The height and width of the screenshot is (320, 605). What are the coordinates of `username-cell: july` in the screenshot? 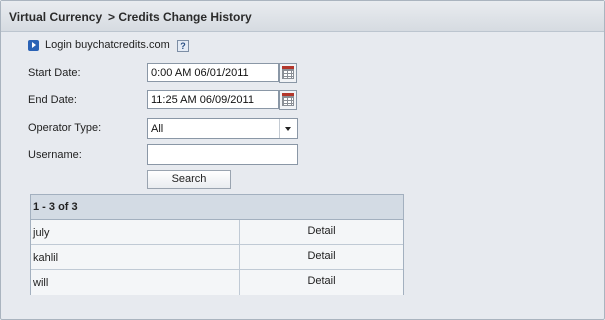 It's located at (41, 233).